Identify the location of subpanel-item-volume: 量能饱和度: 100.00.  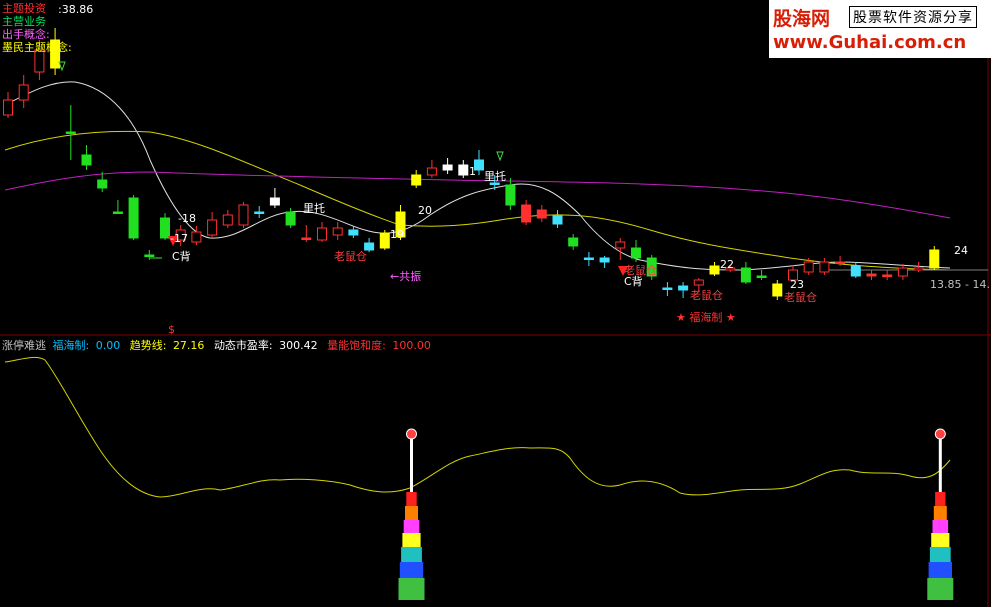
(379, 345).